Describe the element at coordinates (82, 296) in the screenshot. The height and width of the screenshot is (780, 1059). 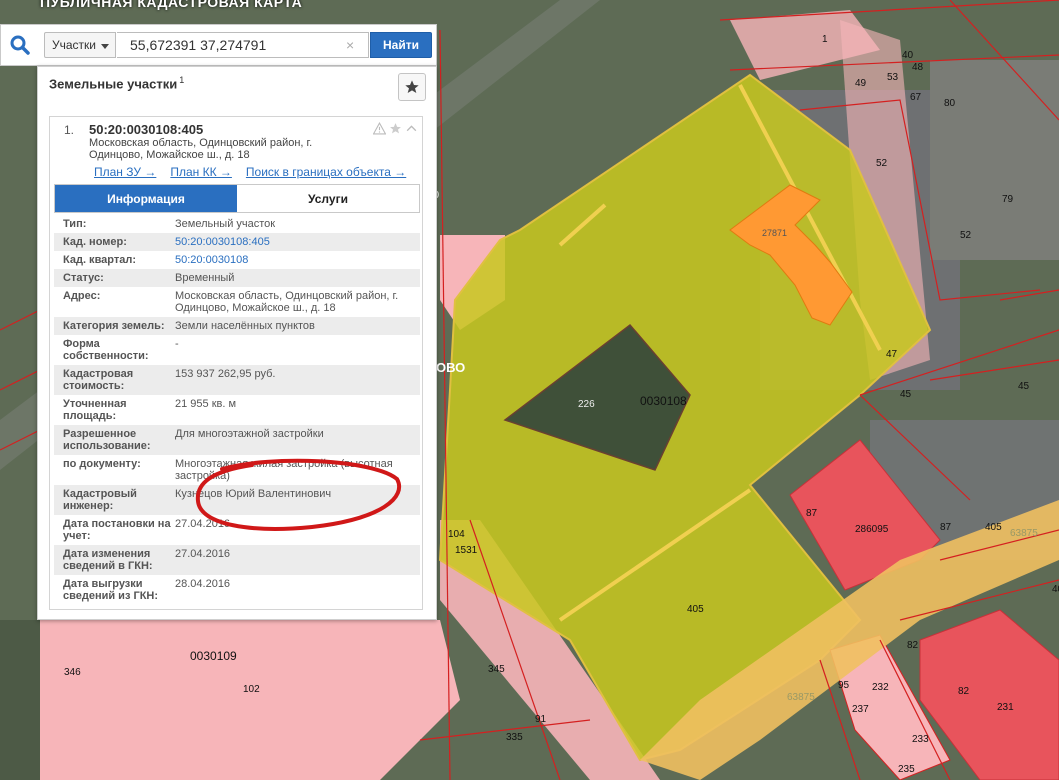
I see `property-label: Адрес:` at that location.